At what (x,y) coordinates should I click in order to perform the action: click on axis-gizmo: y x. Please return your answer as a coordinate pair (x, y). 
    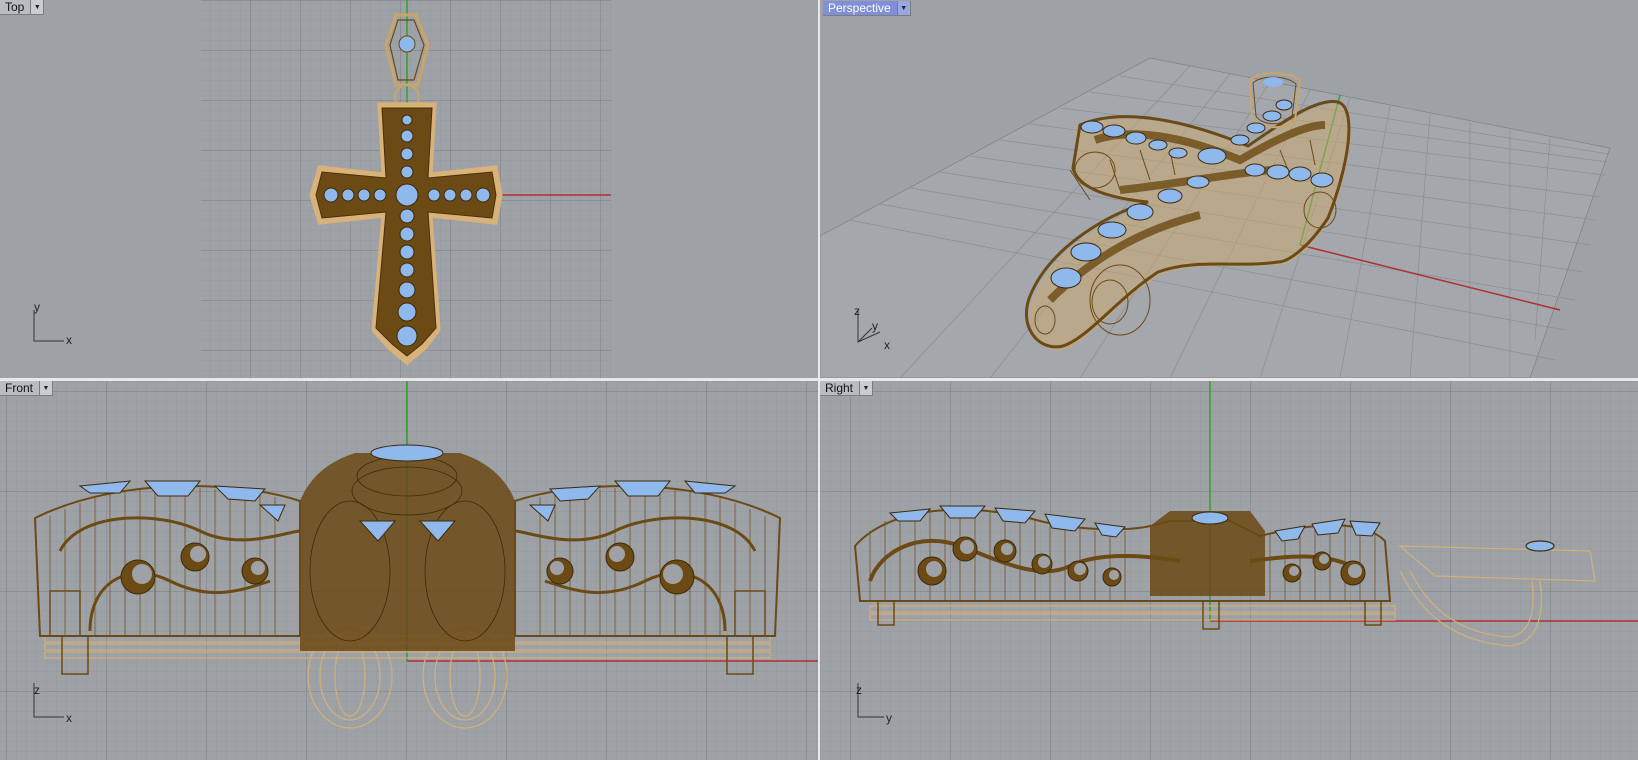
    Looking at the image, I should click on (52, 323).